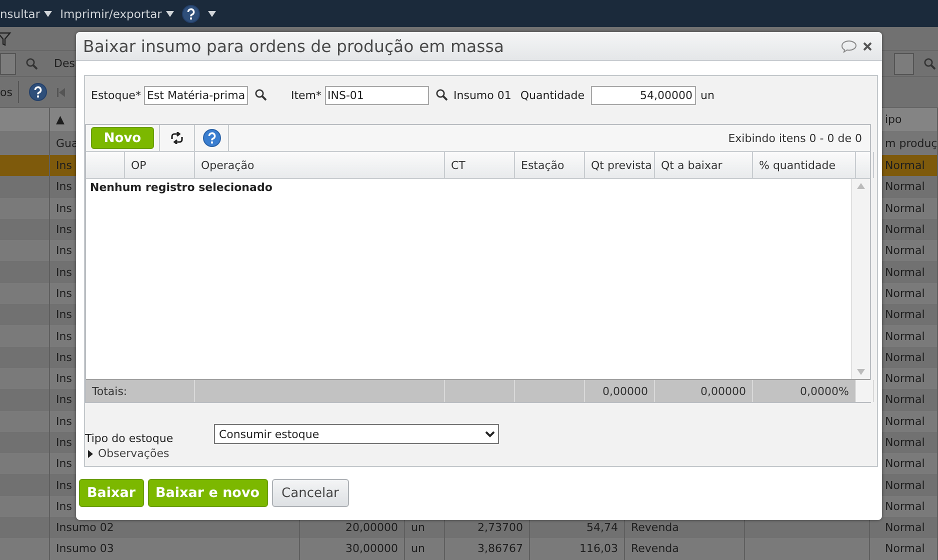 The height and width of the screenshot is (560, 938). What do you see at coordinates (483, 95) in the screenshot?
I see `item-description: Insumo 01` at bounding box center [483, 95].